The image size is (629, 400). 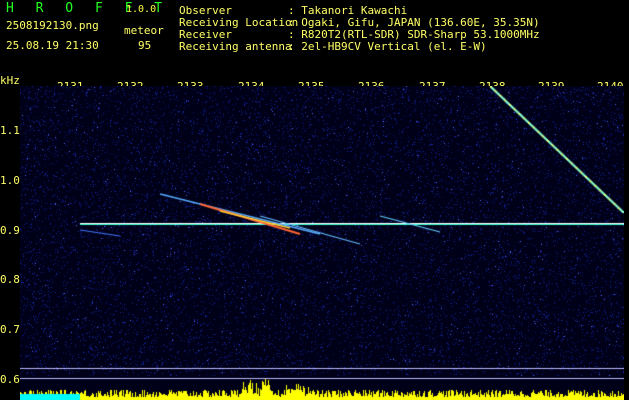 I want to click on y-tick-label: 1.0, so click(x=10, y=180).